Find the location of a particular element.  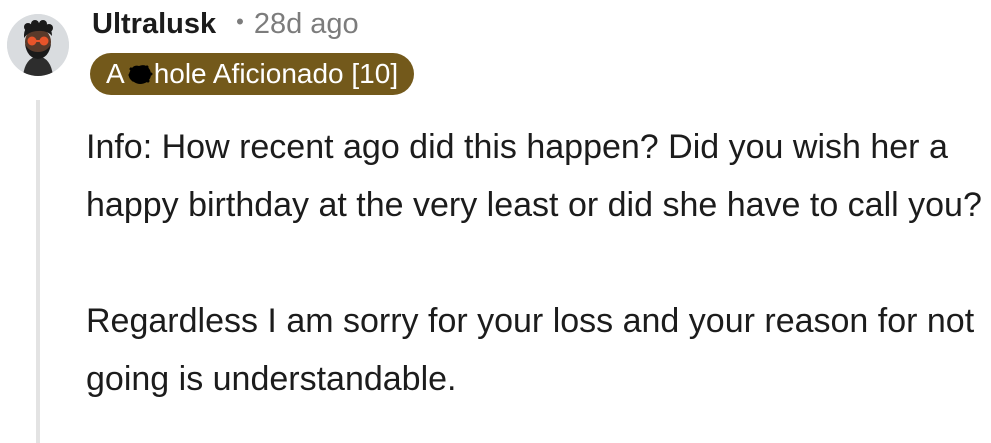

thread-line is located at coordinates (38, 271).